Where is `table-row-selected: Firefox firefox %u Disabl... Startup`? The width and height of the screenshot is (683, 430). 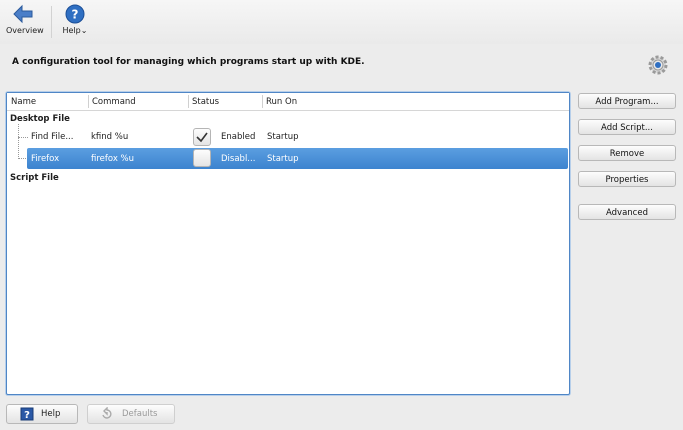
table-row-selected: Firefox firefox %u Disabl... Startup is located at coordinates (297, 158).